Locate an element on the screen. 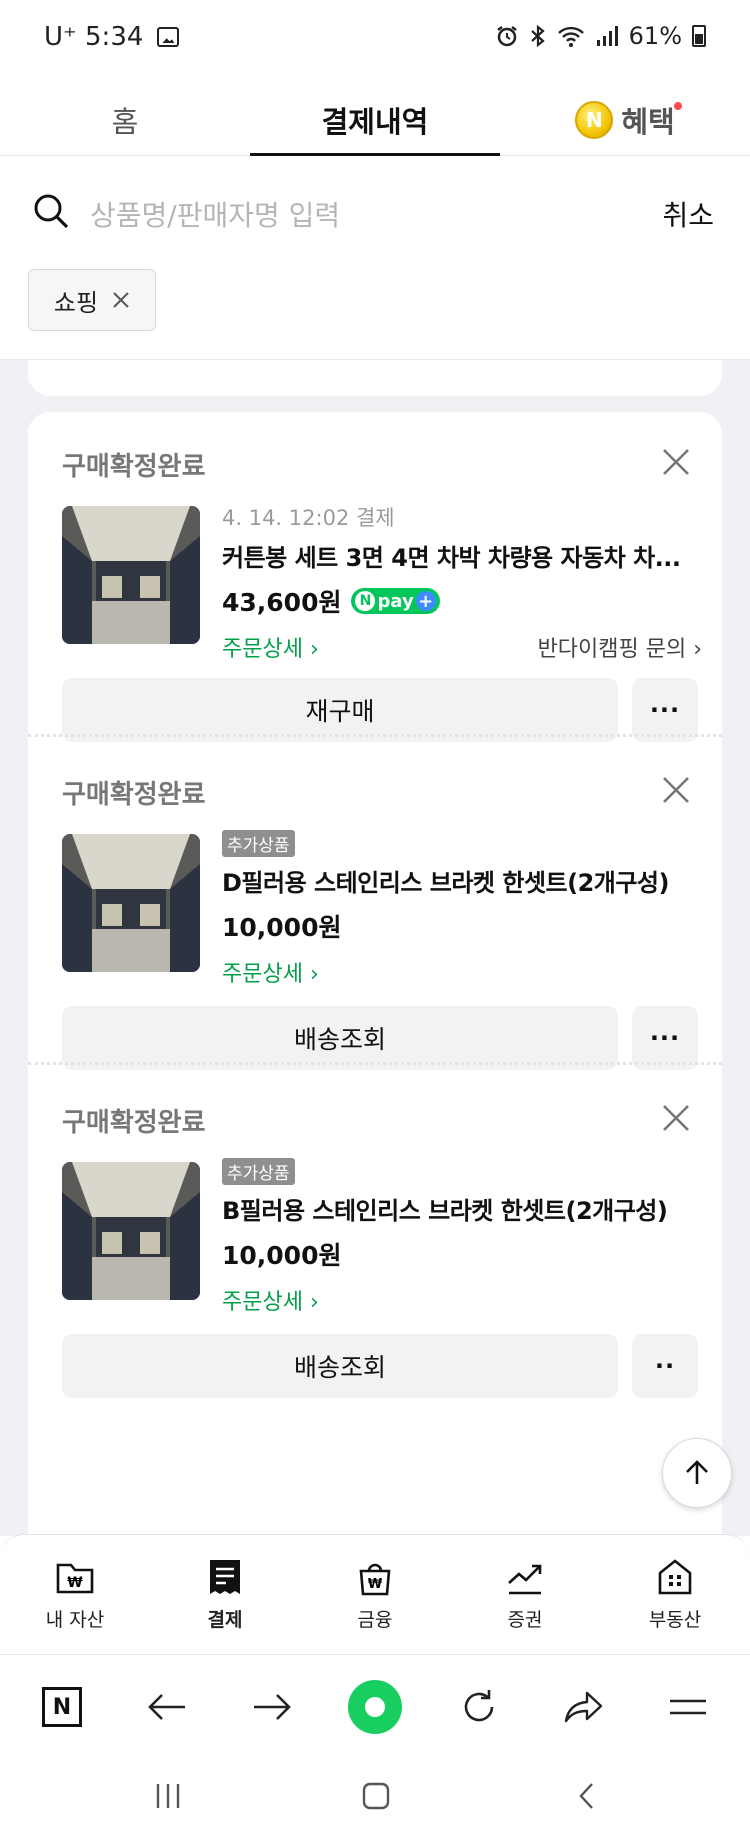  seller-inquiry-link: 반다이캠핑 문의 › is located at coordinates (620, 647).